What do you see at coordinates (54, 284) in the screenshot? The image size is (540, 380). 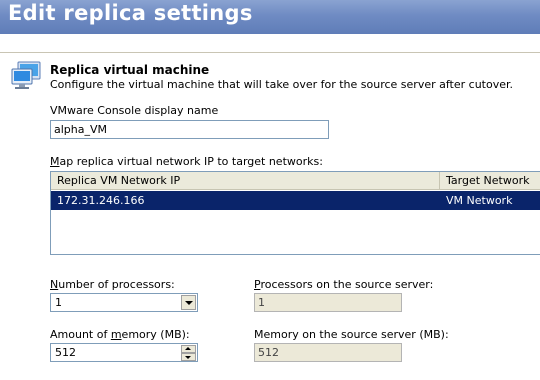 I see `processors-hotkey: N` at bounding box center [54, 284].